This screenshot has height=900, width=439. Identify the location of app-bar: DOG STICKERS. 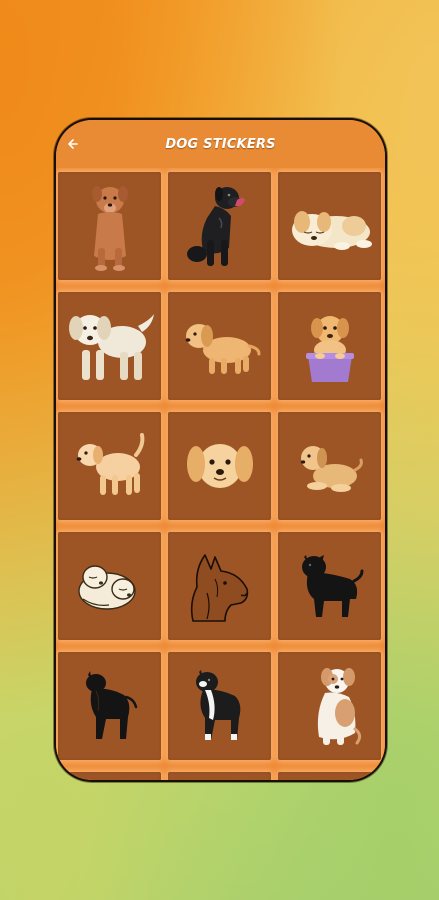
(220, 144).